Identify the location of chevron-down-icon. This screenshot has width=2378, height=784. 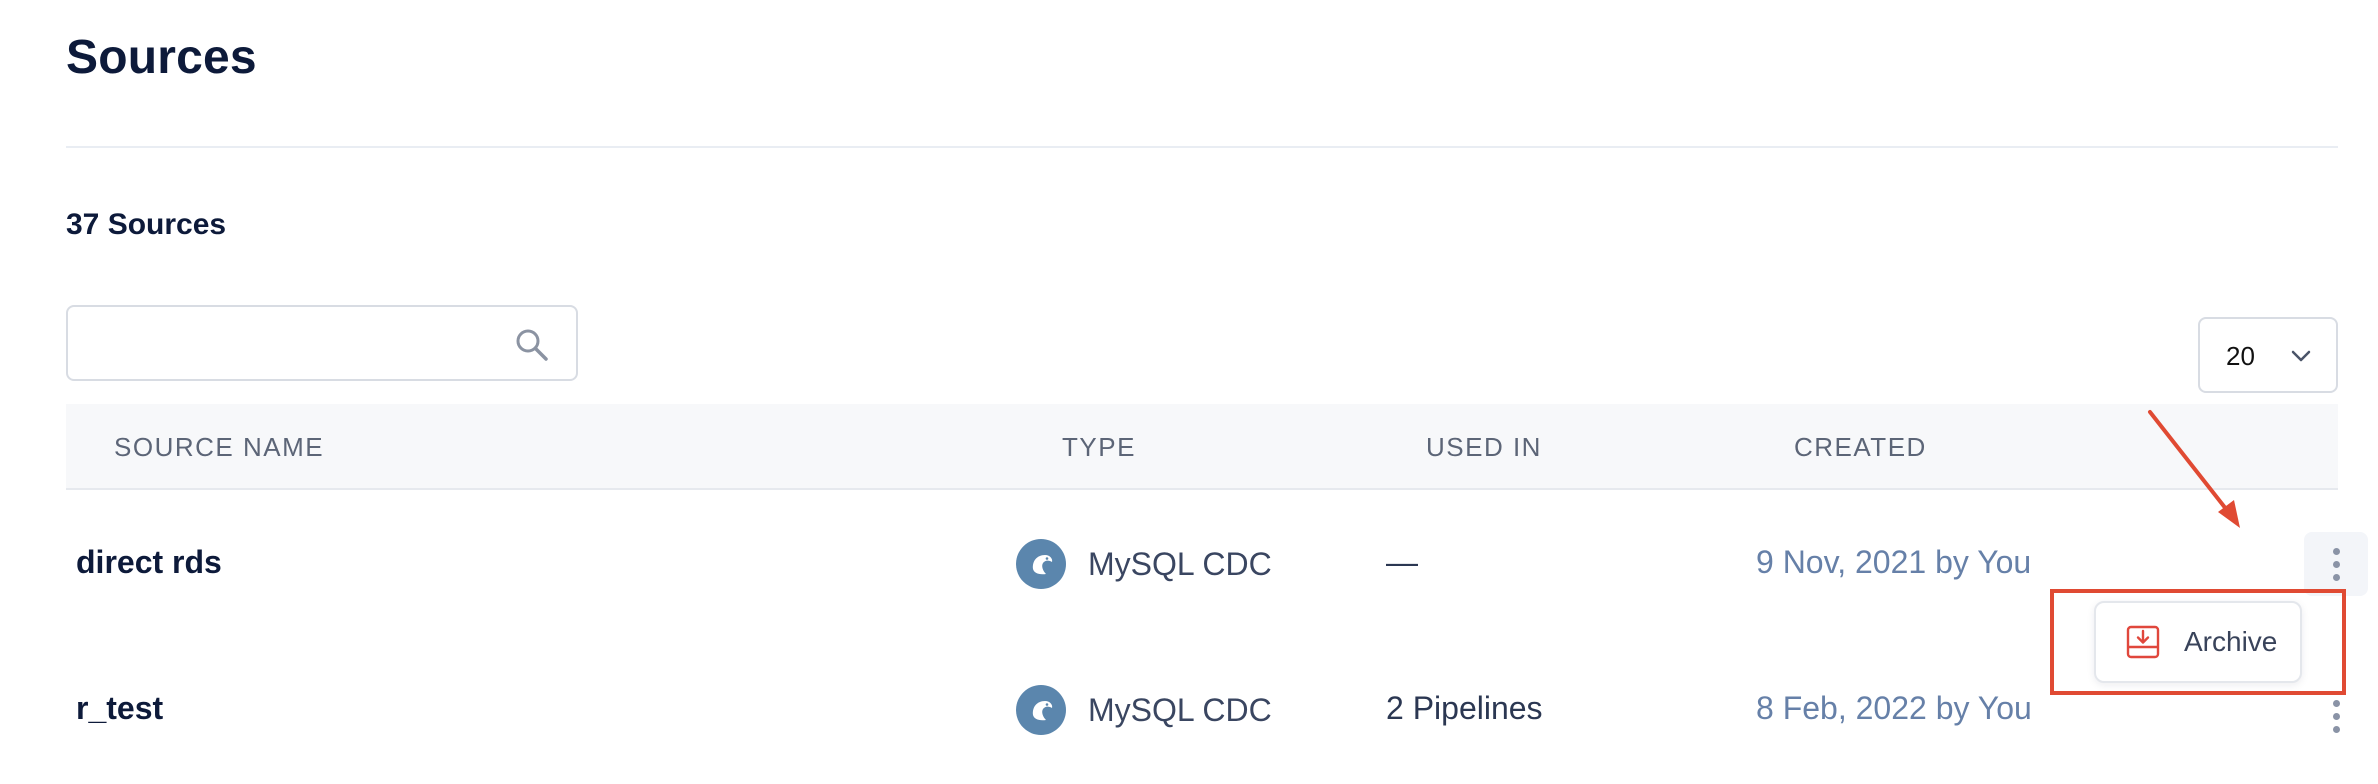
(2301, 356).